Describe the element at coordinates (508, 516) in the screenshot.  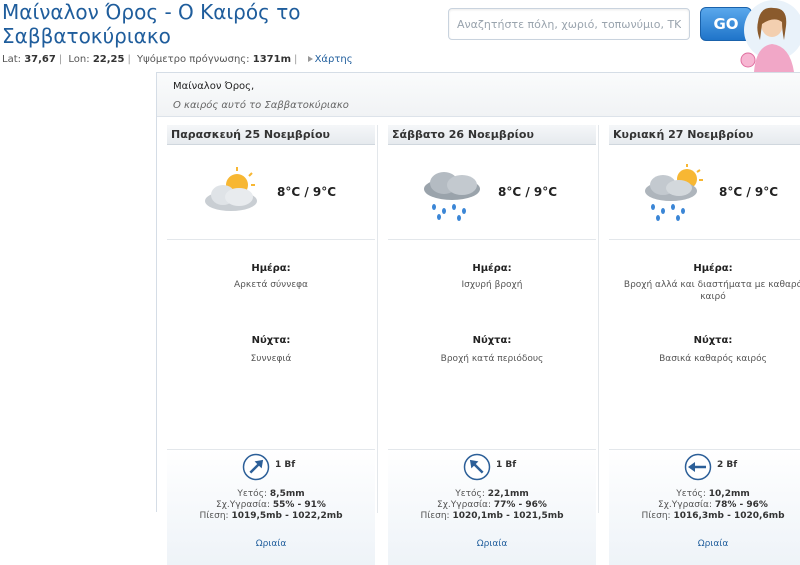
I see `pressure-value: 1020,1mb - 1021,5mb` at that location.